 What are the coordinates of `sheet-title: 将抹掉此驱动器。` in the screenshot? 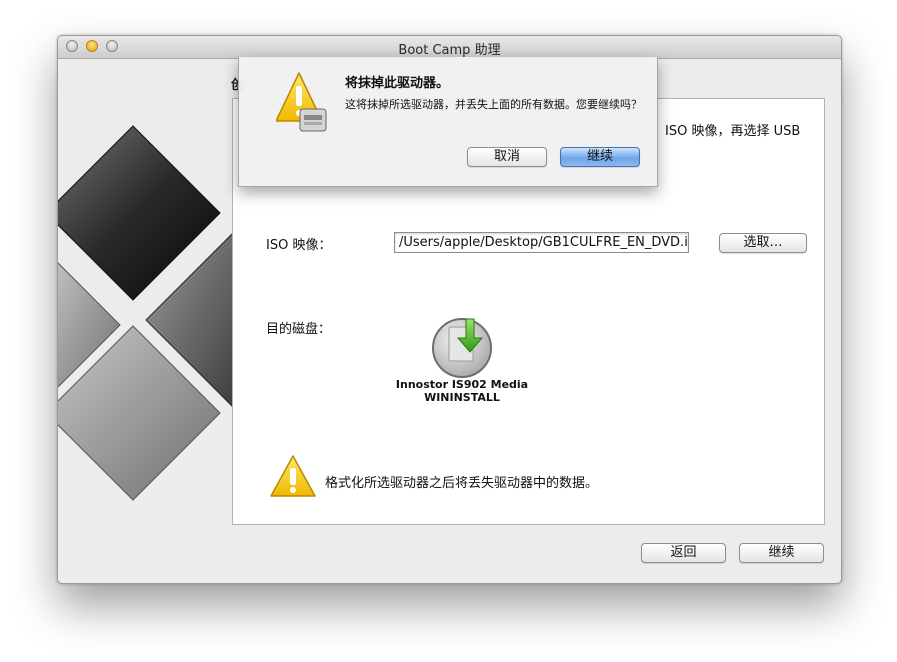 It's located at (397, 83).